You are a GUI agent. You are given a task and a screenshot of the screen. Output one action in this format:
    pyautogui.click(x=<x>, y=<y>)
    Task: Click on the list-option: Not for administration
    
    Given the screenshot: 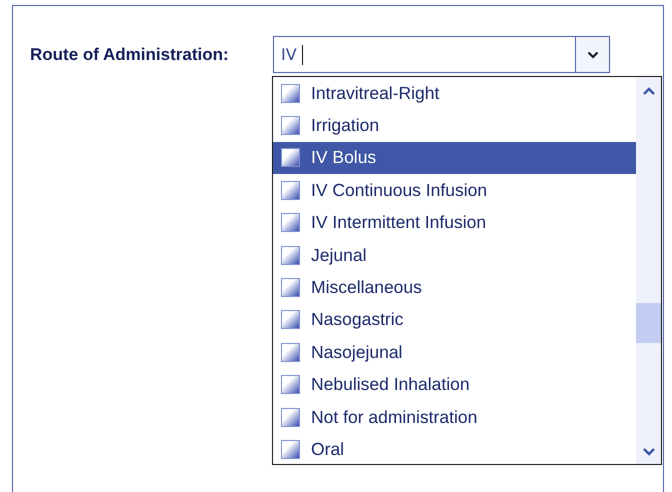 What is the action you would take?
    pyautogui.click(x=454, y=417)
    